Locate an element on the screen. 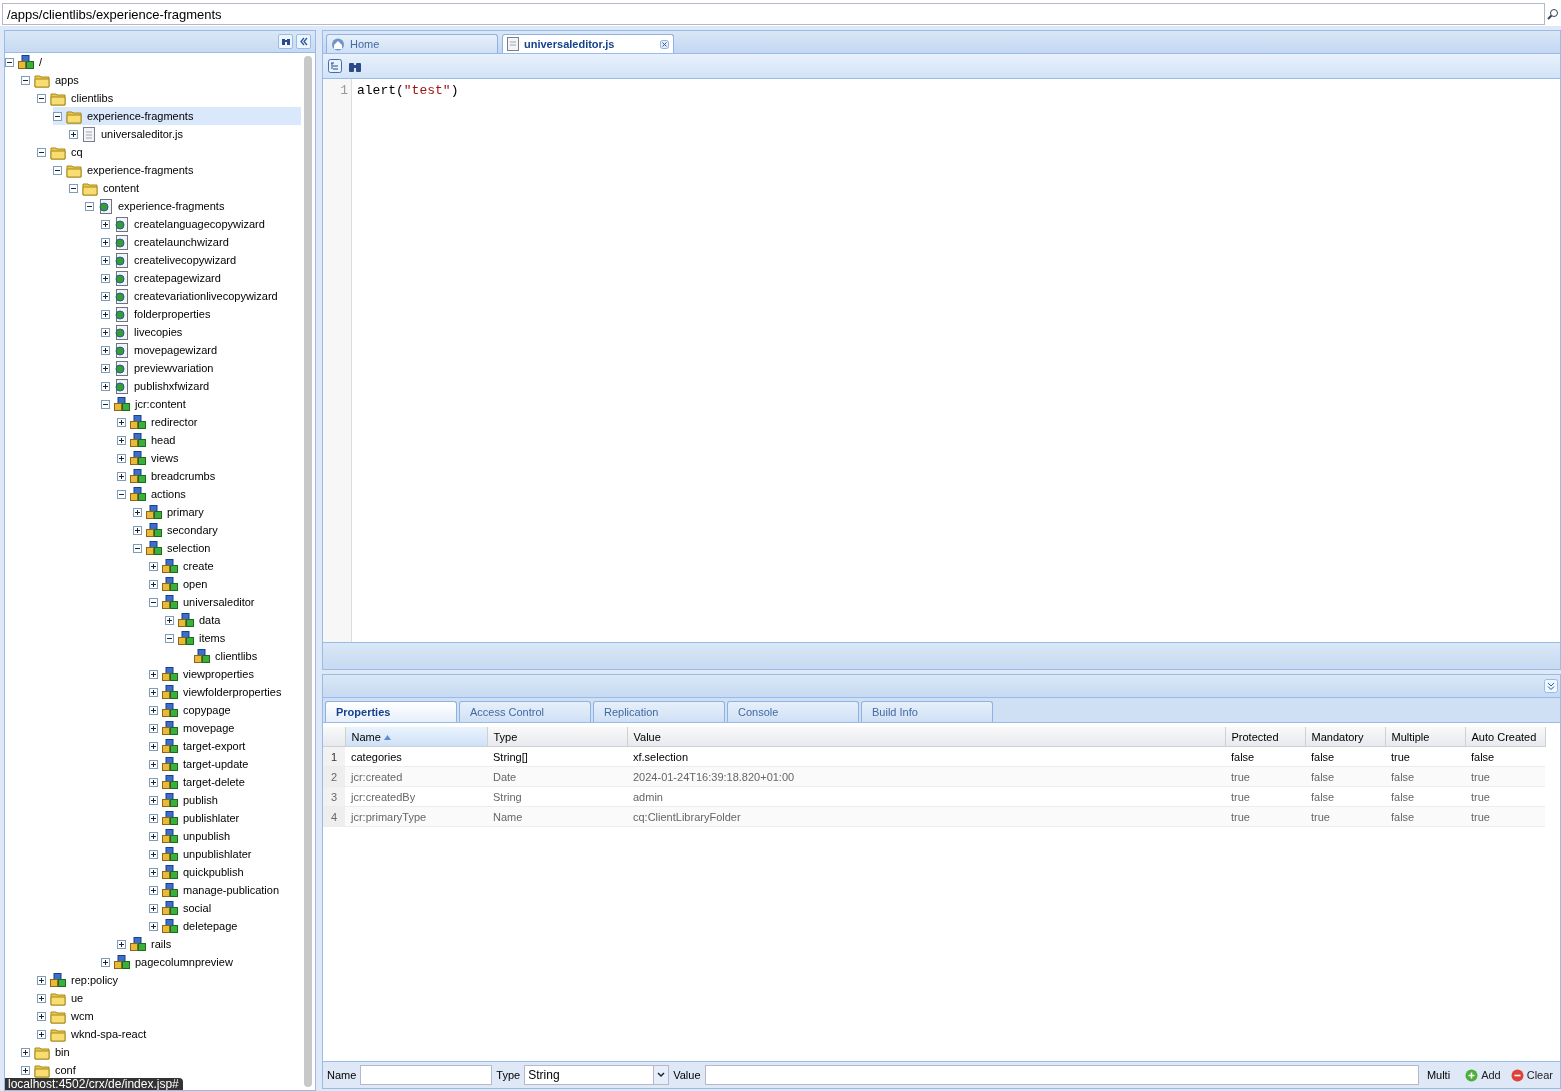 This screenshot has width=1561, height=1091. tree-node: / is located at coordinates (41, 62).